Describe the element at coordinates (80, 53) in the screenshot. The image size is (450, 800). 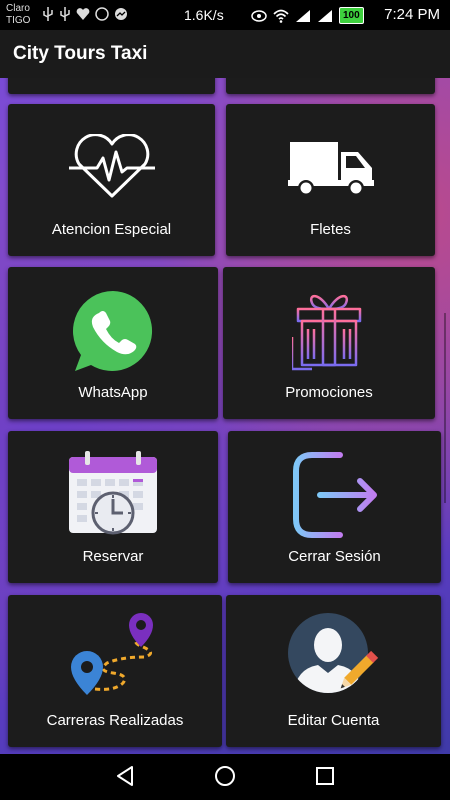
I see `app-title: City Tours Taxi` at that location.